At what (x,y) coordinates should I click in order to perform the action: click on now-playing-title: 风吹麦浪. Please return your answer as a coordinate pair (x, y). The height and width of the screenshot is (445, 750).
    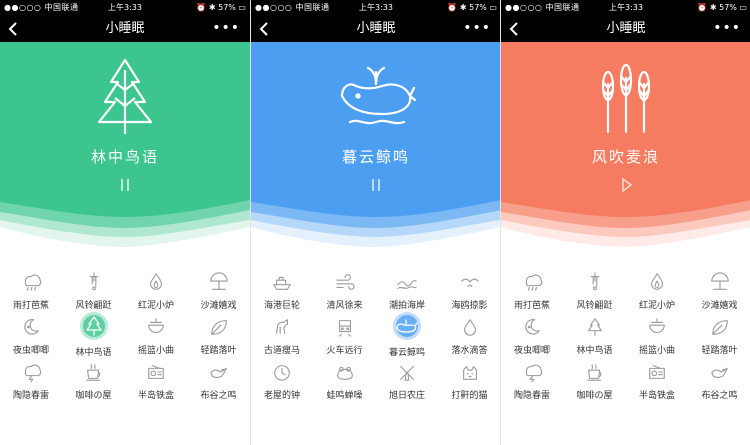
    Looking at the image, I should click on (625, 157).